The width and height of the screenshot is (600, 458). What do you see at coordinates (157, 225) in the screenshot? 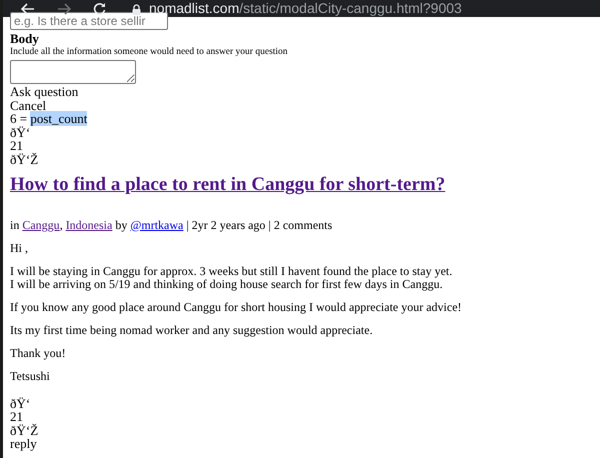
I see `meta-link: @mrtkawa` at bounding box center [157, 225].